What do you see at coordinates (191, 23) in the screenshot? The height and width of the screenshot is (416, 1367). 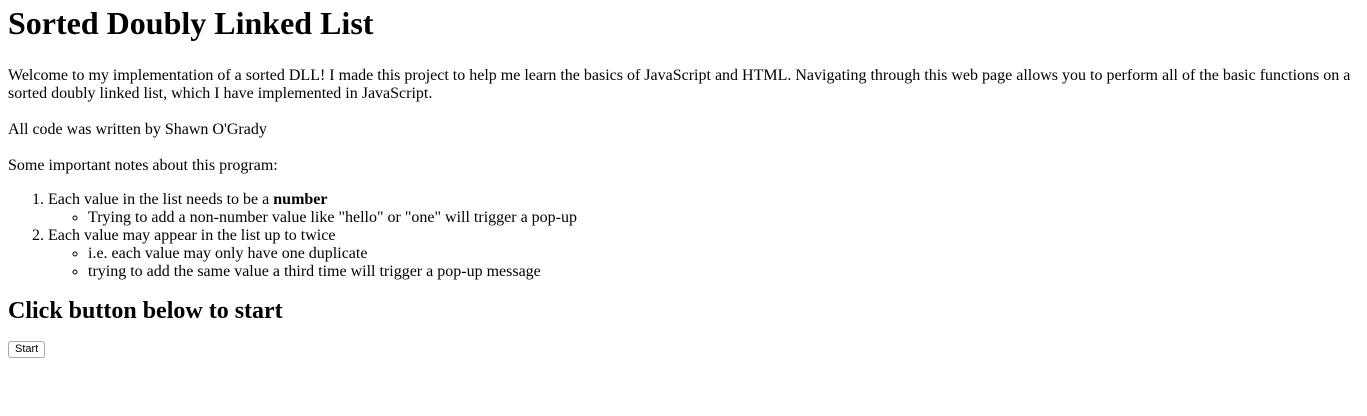 I see `page-title: Sorted Doubly Linked List` at bounding box center [191, 23].